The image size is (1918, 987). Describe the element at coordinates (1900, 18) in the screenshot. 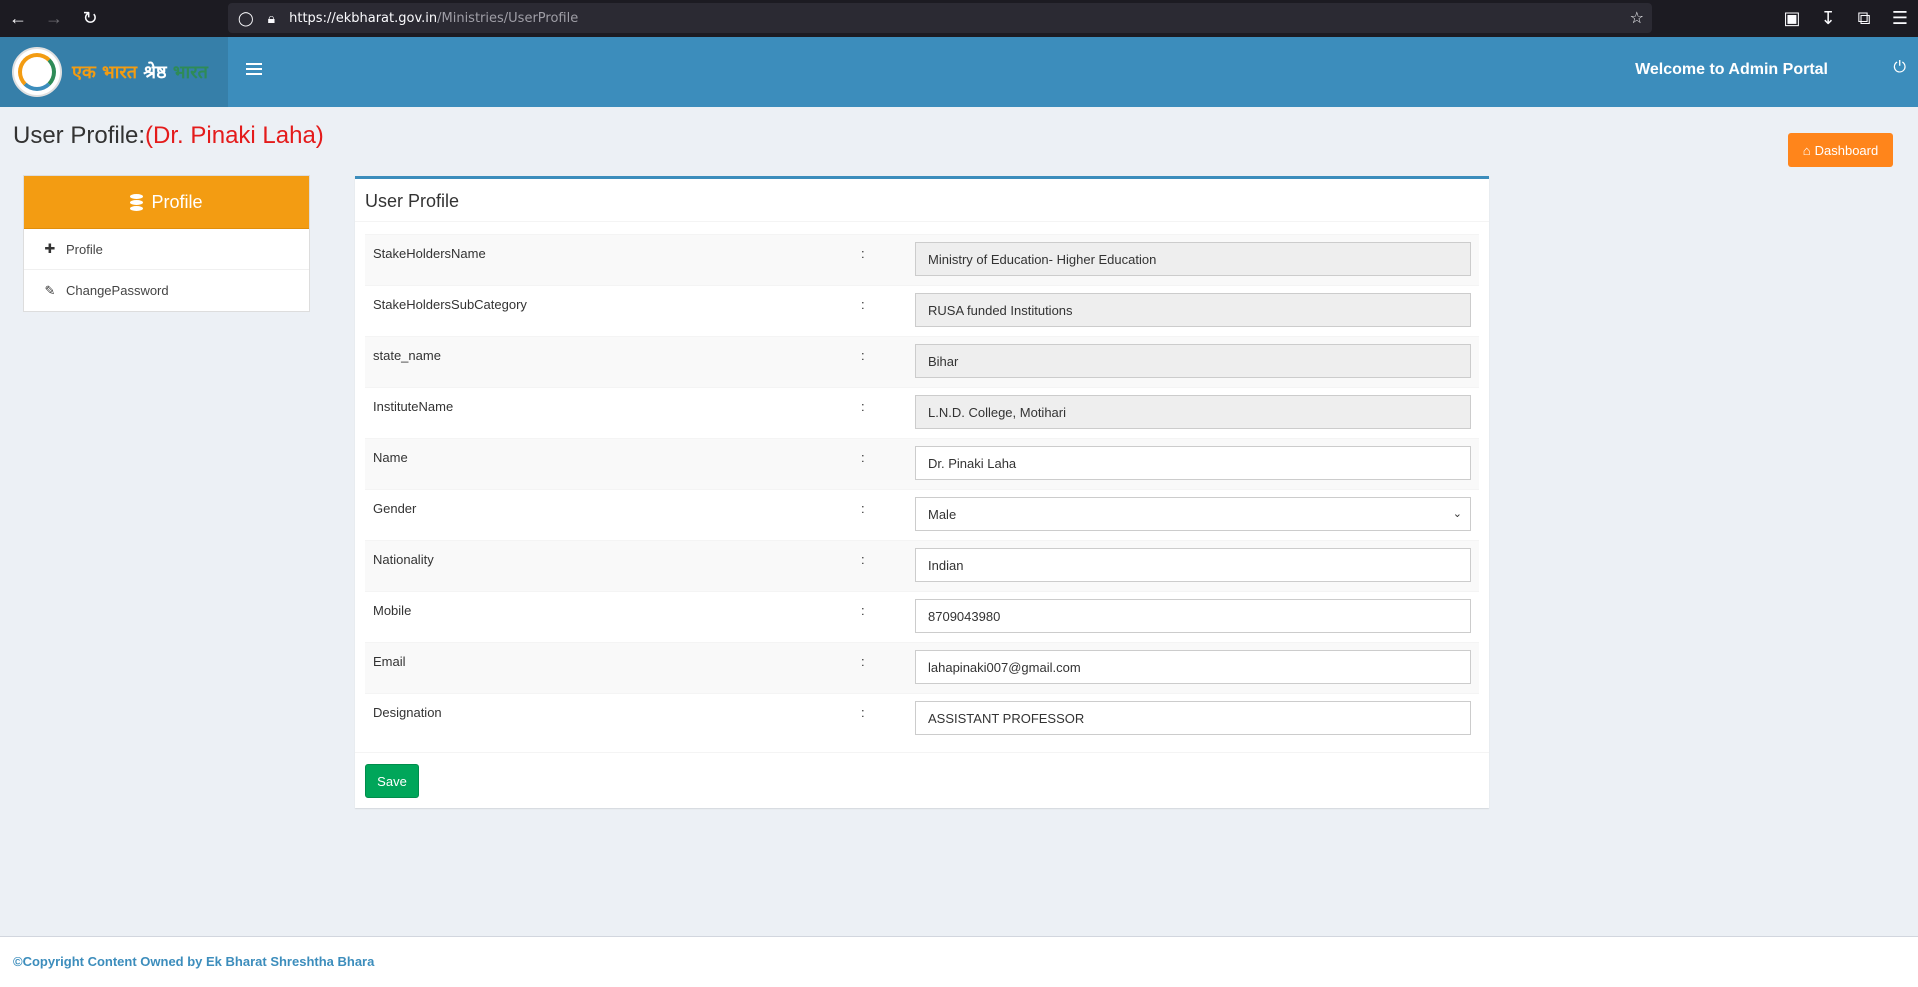

I see `menu-icon: ☰` at that location.